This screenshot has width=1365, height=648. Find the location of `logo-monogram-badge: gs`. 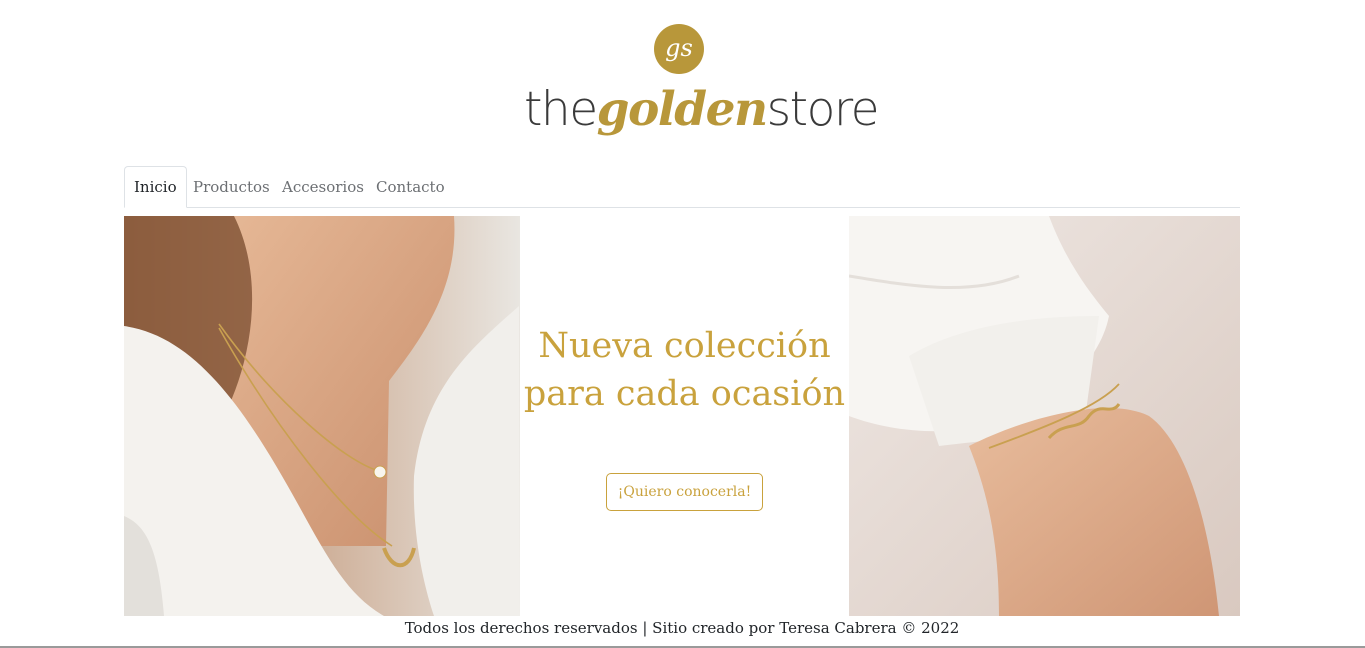

logo-monogram-badge: gs is located at coordinates (679, 49).